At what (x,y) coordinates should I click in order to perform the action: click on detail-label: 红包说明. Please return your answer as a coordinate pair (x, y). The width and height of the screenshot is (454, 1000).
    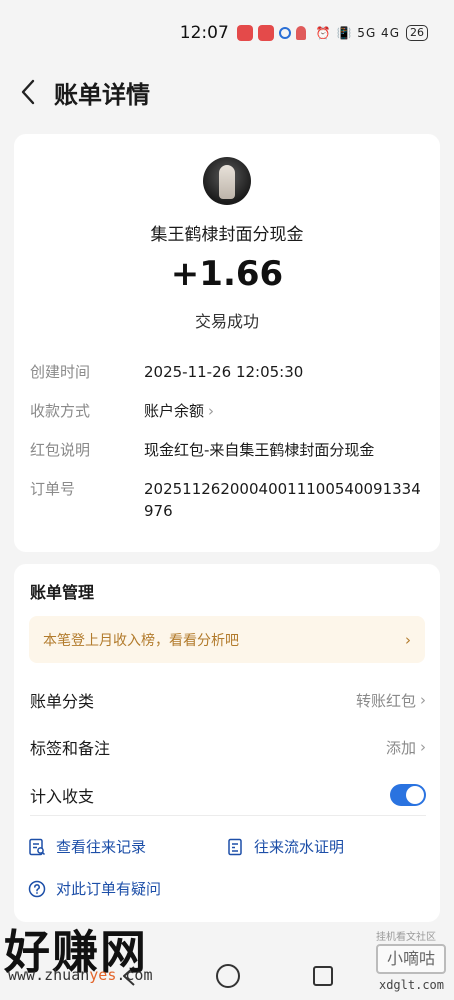
    Looking at the image, I should click on (60, 450).